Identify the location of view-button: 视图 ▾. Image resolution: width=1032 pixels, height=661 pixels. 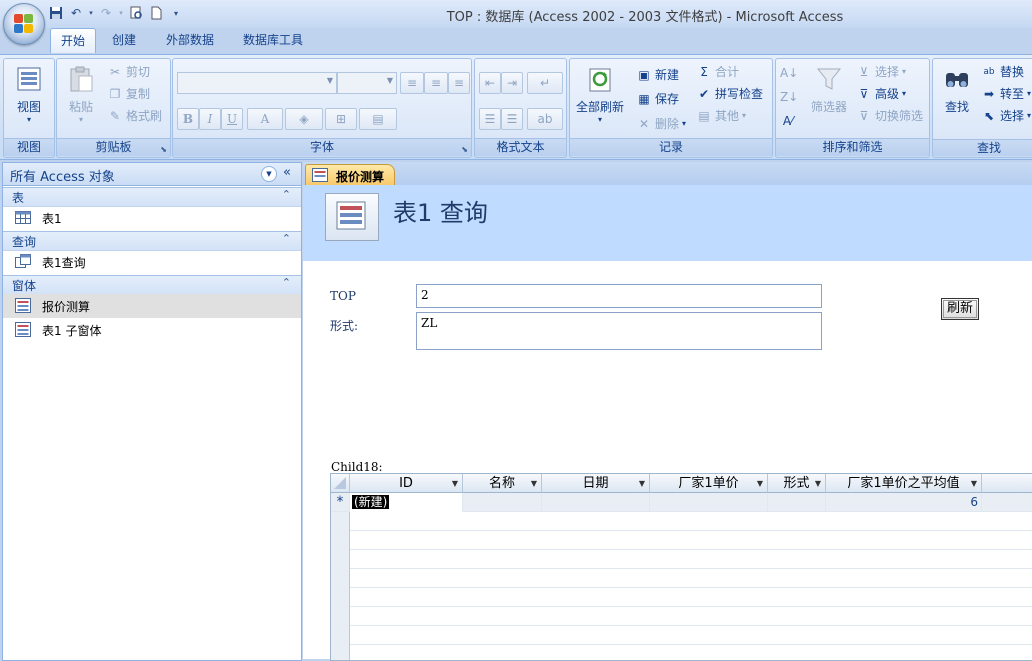
(29, 93).